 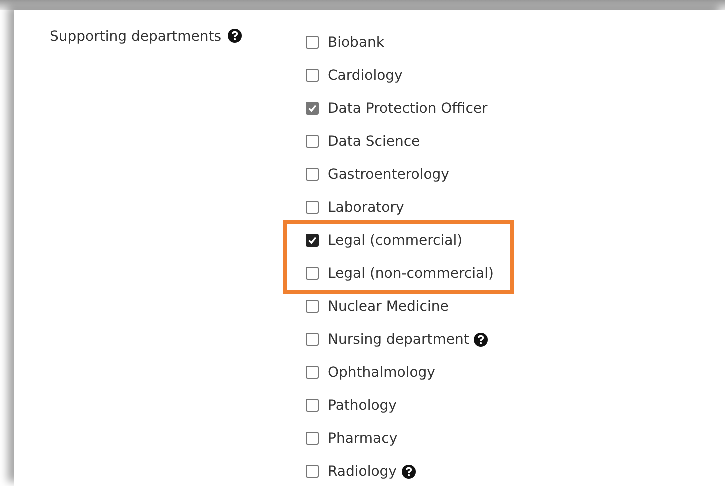 What do you see at coordinates (389, 174) in the screenshot?
I see `option-label: Gastroenterology` at bounding box center [389, 174].